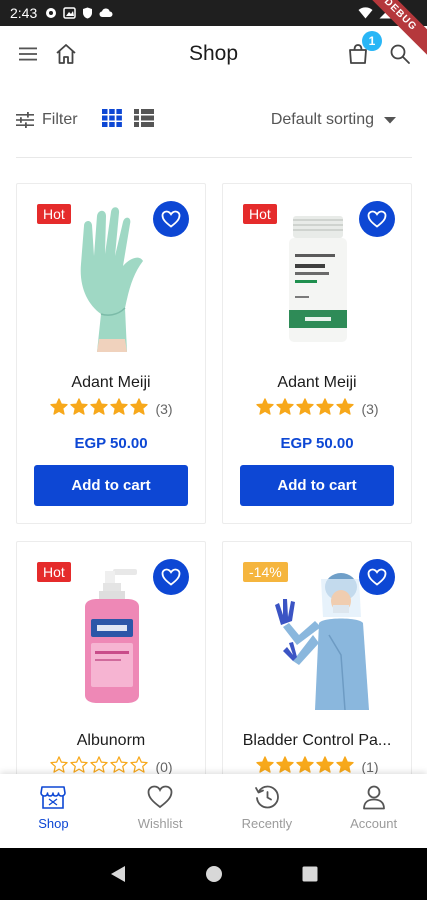 The height and width of the screenshot is (900, 427). I want to click on nav-label: Wishlist, so click(160, 823).